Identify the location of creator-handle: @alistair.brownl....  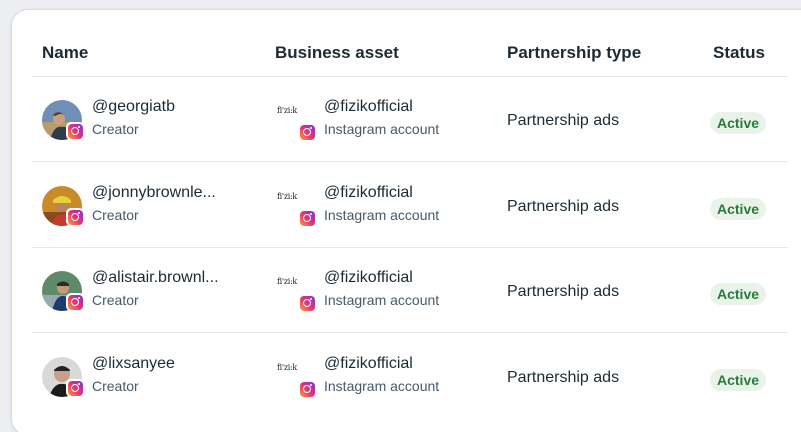
(155, 278).